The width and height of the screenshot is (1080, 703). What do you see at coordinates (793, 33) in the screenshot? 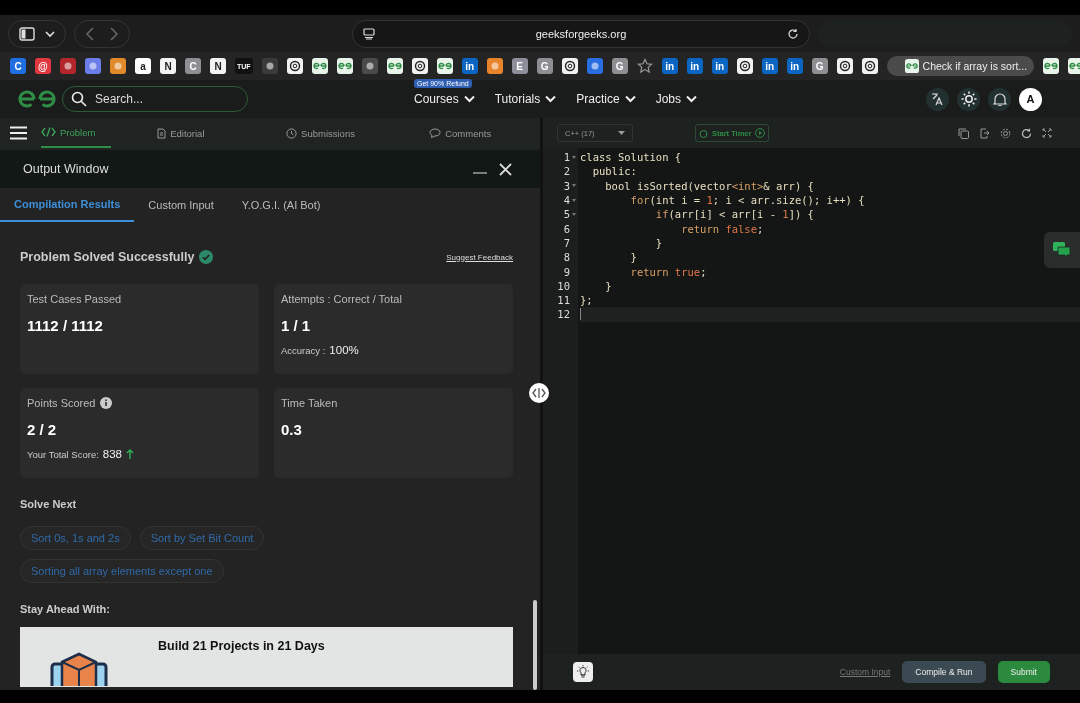
I see `reload-icon` at bounding box center [793, 33].